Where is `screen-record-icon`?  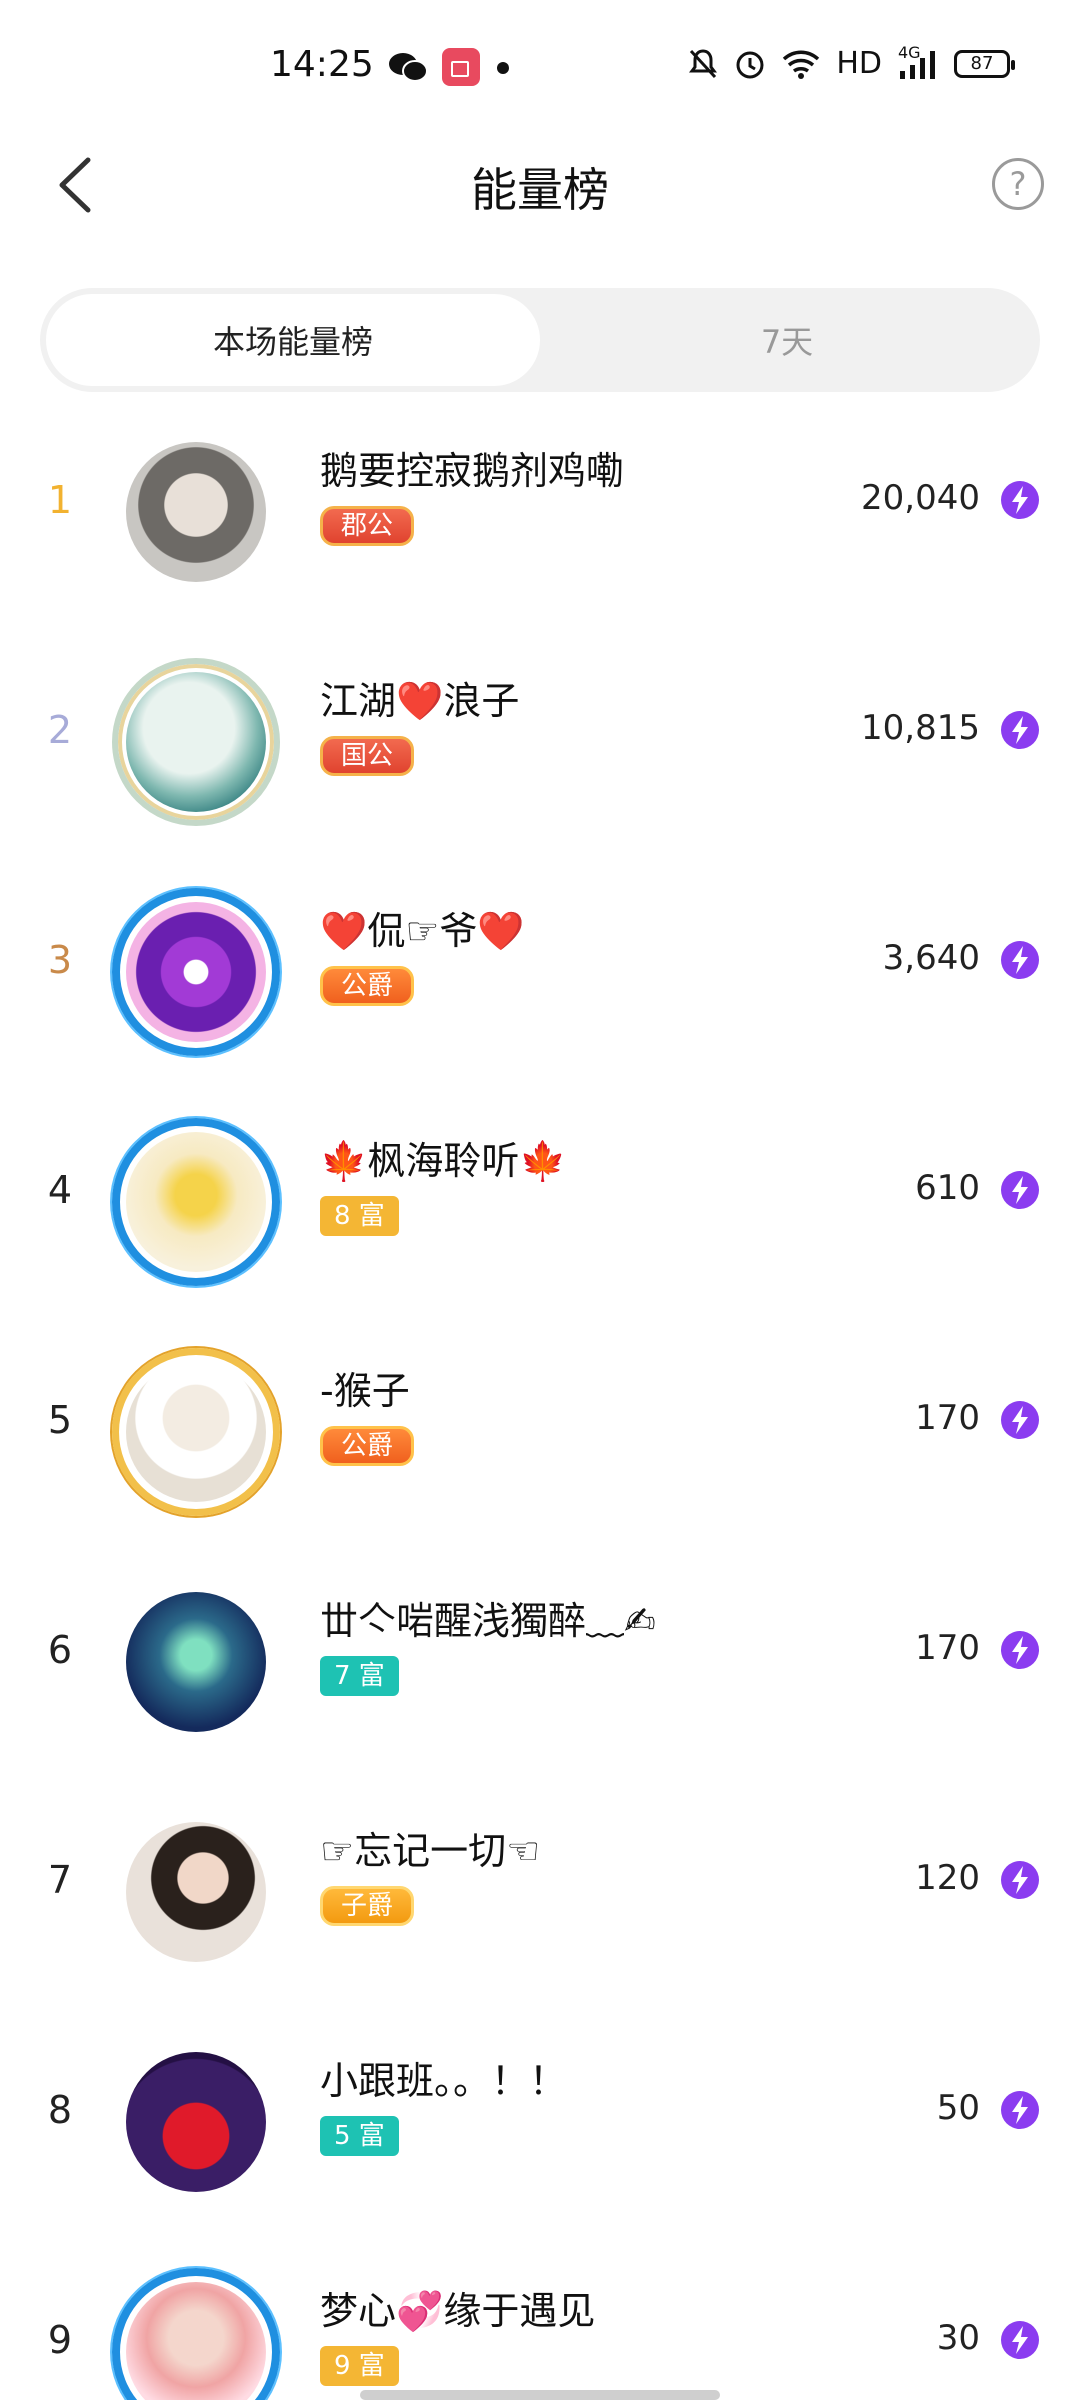 screen-record-icon is located at coordinates (461, 67).